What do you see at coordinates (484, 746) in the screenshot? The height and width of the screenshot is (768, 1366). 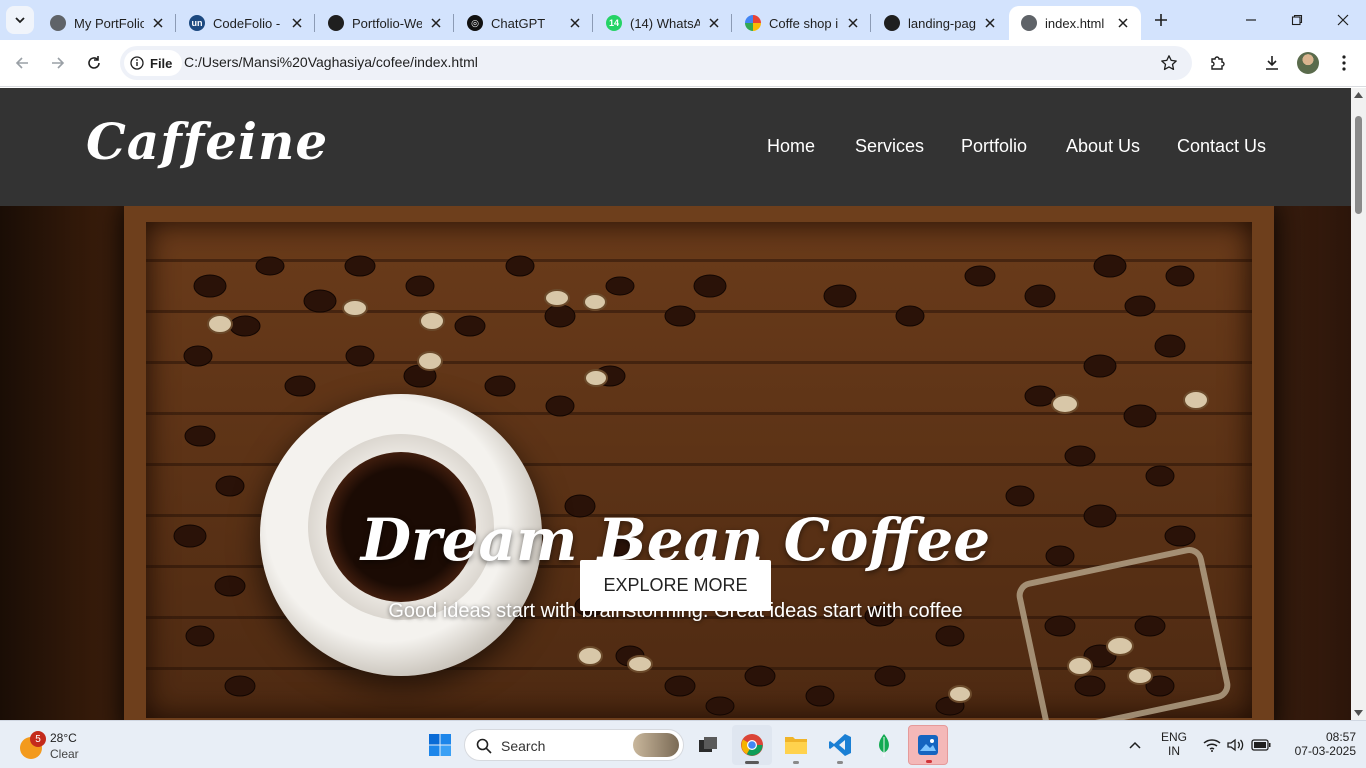 I see `search-icon` at bounding box center [484, 746].